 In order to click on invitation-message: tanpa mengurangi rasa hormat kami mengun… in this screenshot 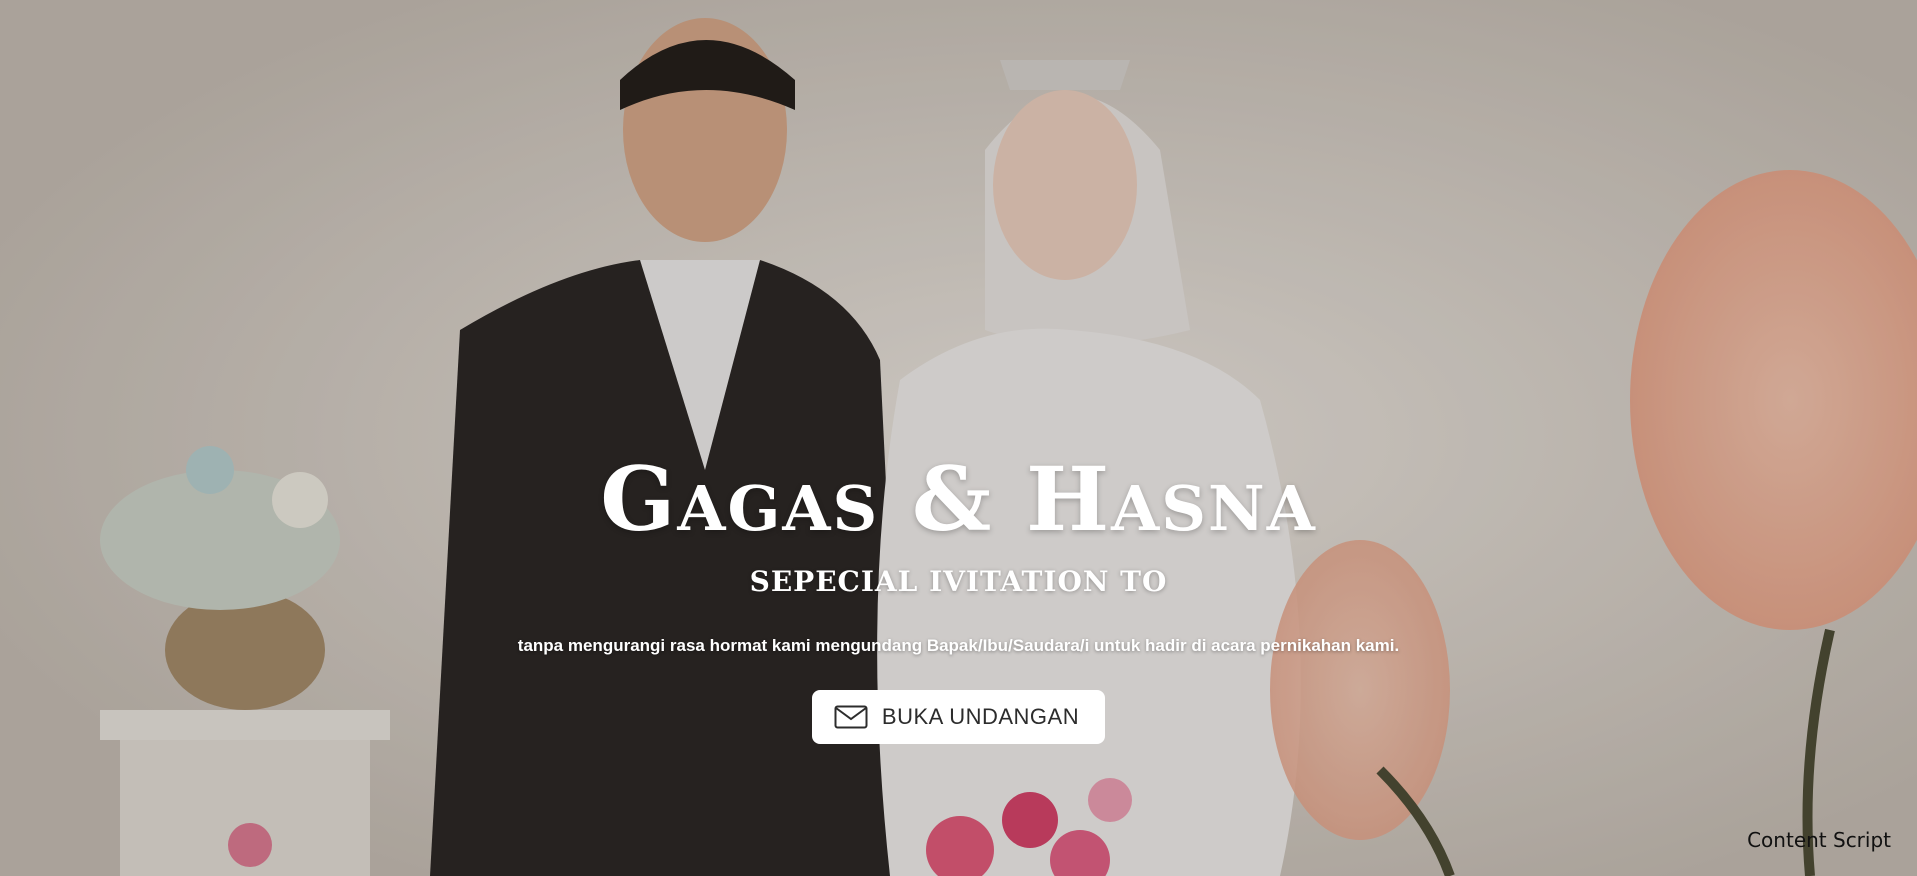, I will do `click(958, 645)`.